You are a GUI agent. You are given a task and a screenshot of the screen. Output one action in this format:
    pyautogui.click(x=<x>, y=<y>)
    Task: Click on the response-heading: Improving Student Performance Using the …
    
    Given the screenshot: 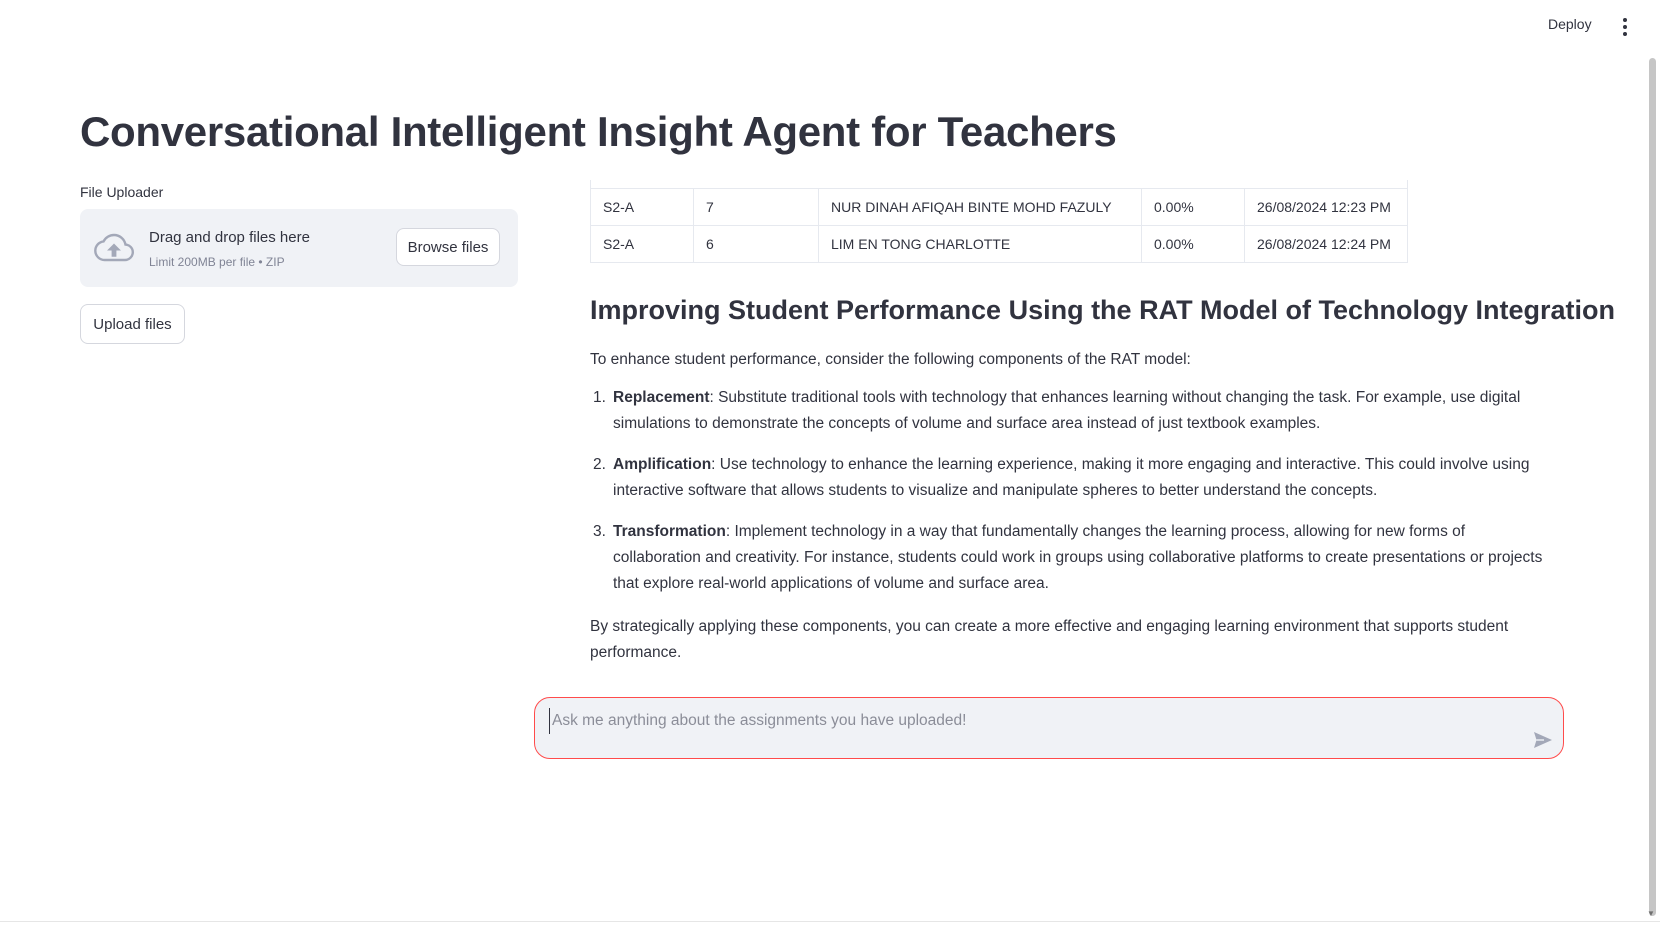 What is the action you would take?
    pyautogui.click(x=1103, y=310)
    